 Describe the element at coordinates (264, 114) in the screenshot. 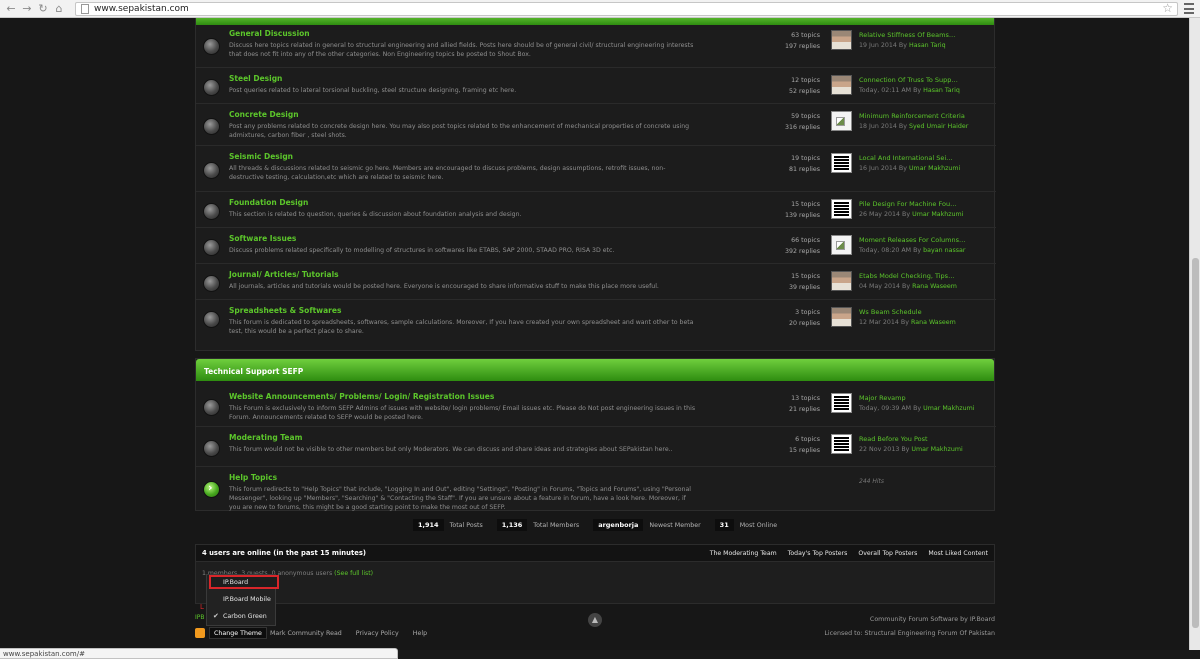

I see `forum-title-link: Concrete Design` at that location.